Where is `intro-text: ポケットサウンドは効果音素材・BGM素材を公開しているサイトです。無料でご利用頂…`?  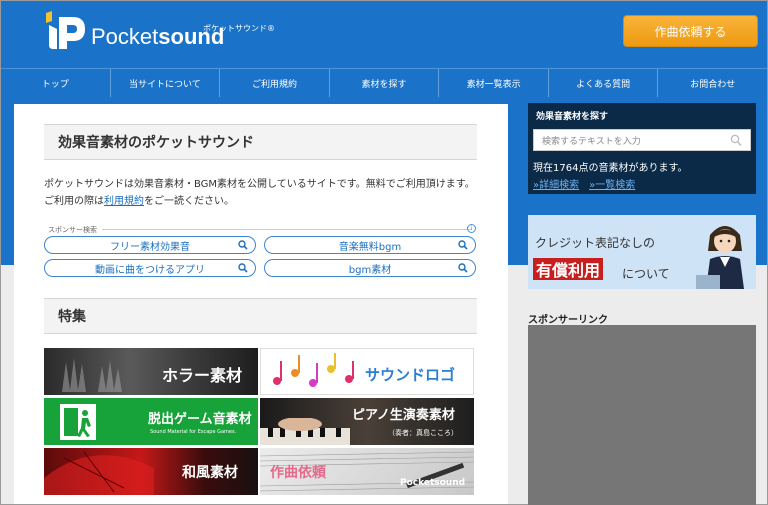 intro-text: ポケットサウンドは効果音素材・BGM素材を公開しているサイトです。無料でご利用頂… is located at coordinates (259, 193).